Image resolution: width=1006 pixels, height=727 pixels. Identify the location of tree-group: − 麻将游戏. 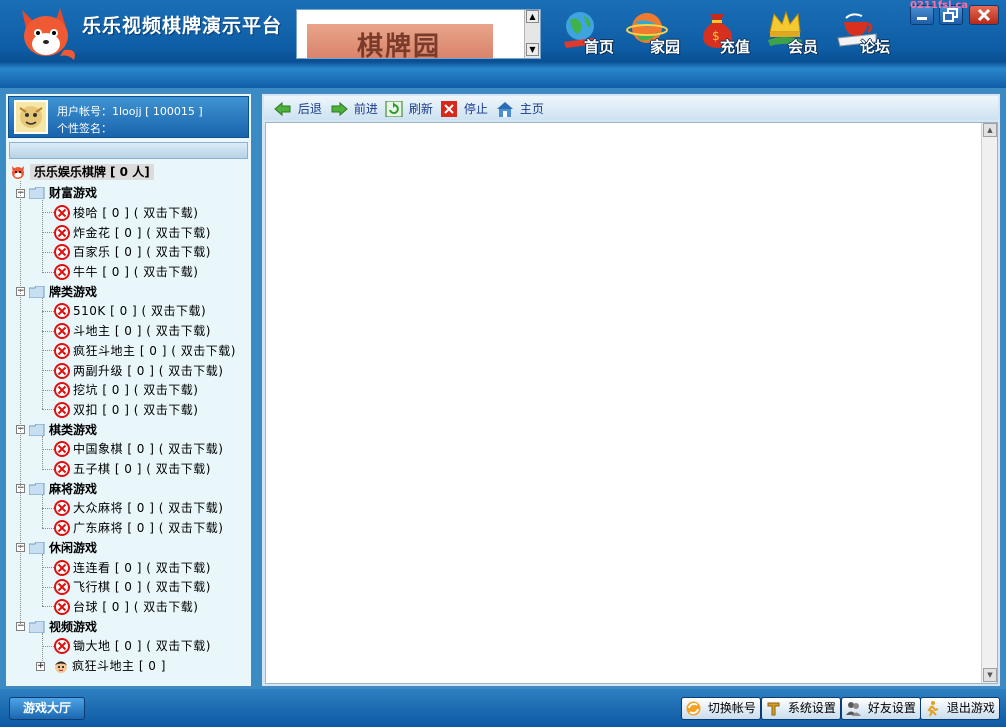
(56, 488).